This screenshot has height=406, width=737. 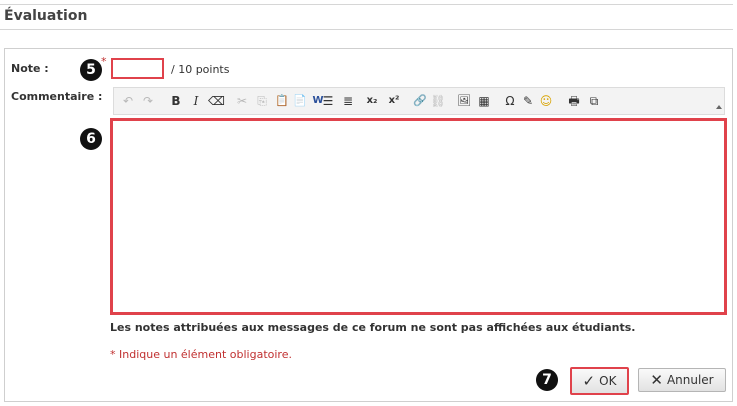 I want to click on superscript-icon: x², so click(x=394, y=101).